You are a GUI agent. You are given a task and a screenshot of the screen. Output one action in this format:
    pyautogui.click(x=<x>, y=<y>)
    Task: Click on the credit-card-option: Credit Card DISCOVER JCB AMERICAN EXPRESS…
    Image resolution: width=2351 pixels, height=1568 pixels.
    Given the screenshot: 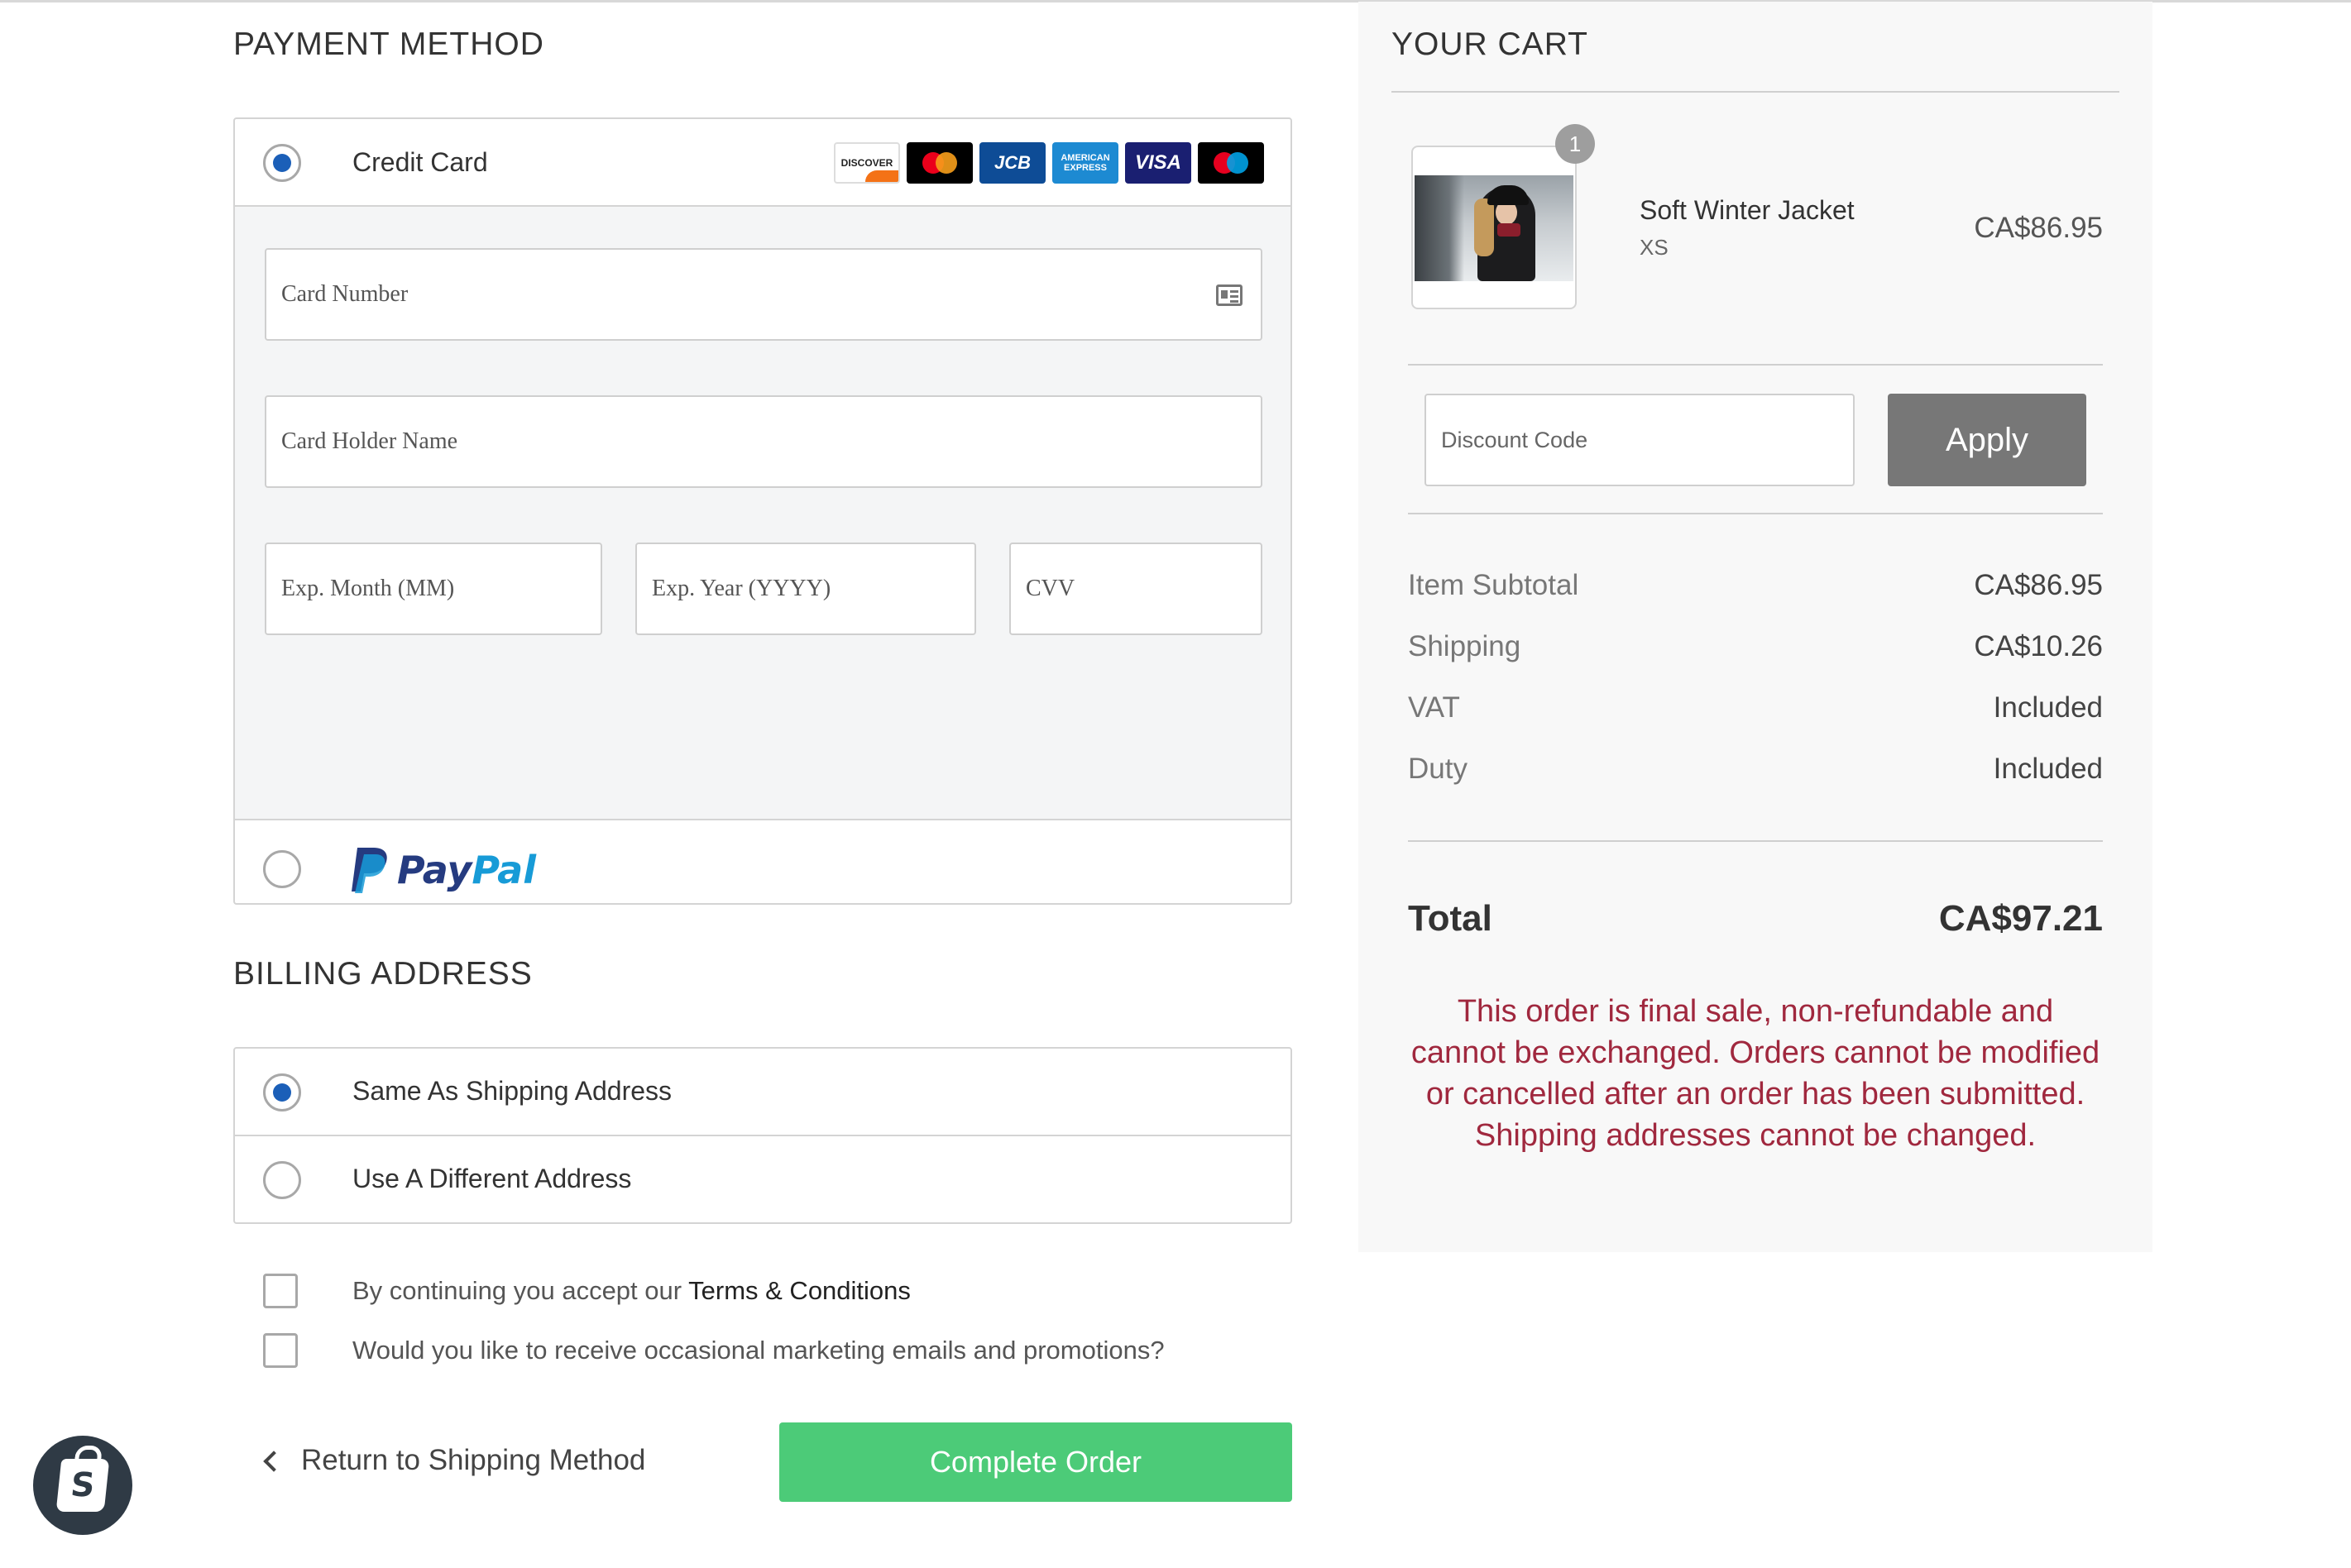 What is the action you would take?
    pyautogui.click(x=762, y=163)
    